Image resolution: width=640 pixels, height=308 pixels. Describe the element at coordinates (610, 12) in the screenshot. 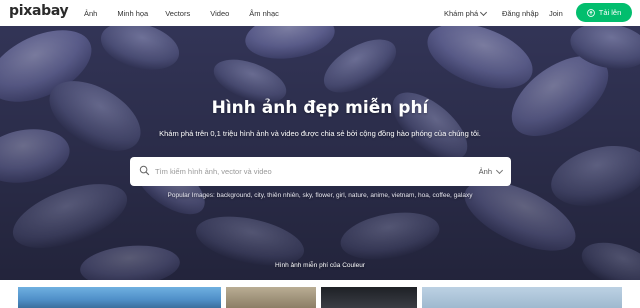

I see `upload-label: Tải lên` at that location.